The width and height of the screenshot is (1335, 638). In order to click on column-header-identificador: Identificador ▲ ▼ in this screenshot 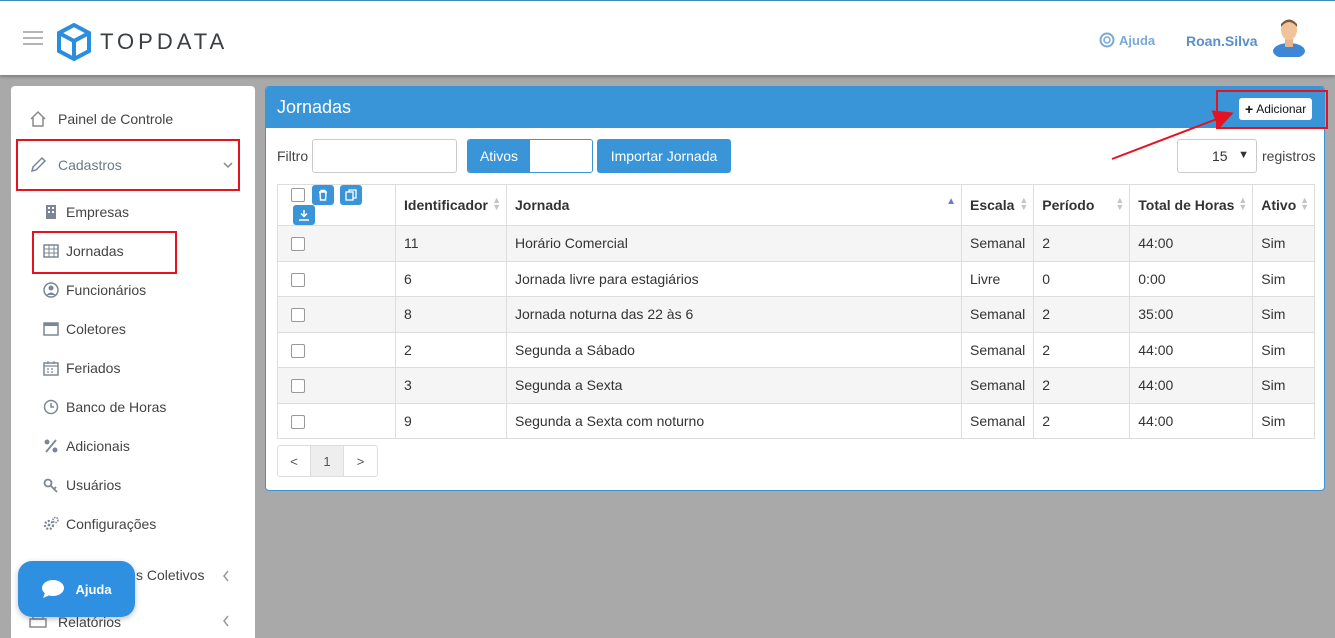, I will do `click(451, 205)`.